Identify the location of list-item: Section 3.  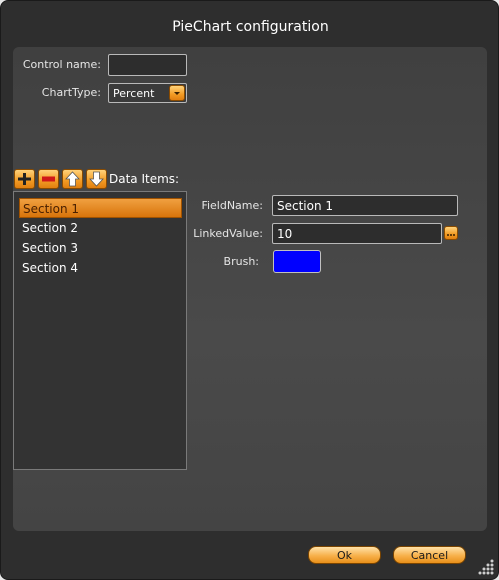
(100, 248).